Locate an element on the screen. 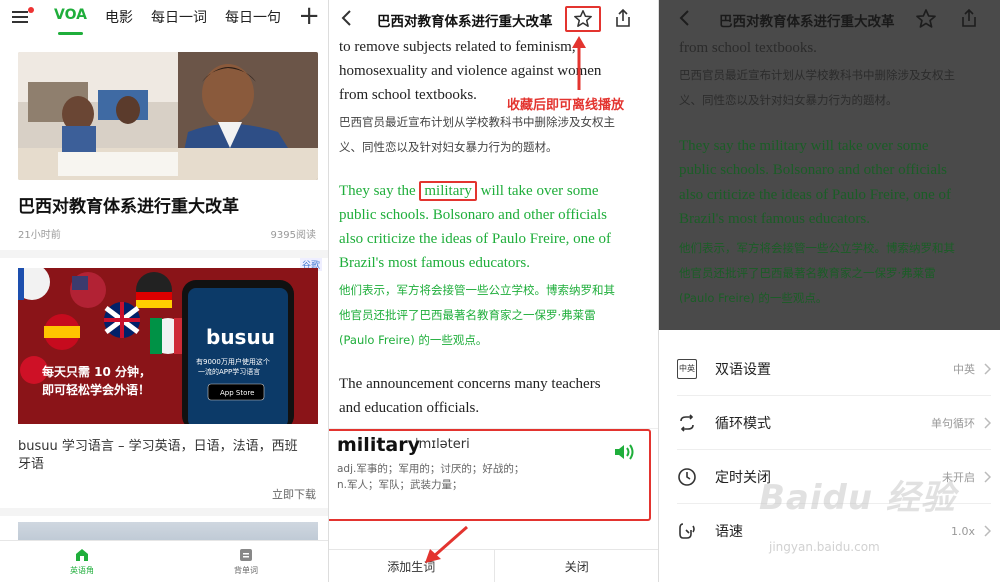 The height and width of the screenshot is (582, 1000). paragraph-en: The announcement concerns many teachers is located at coordinates (470, 384).